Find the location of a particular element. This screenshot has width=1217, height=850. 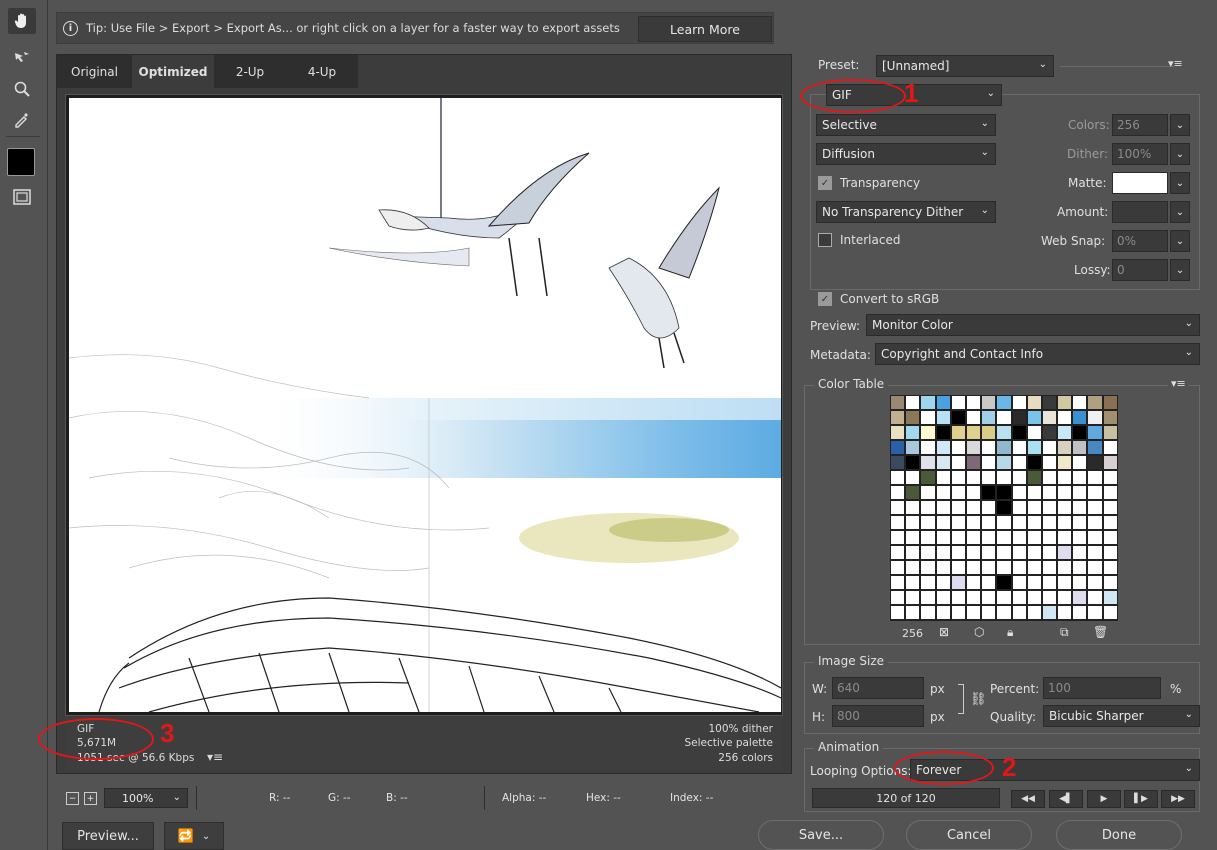

height-field: 800 is located at coordinates (878, 716).